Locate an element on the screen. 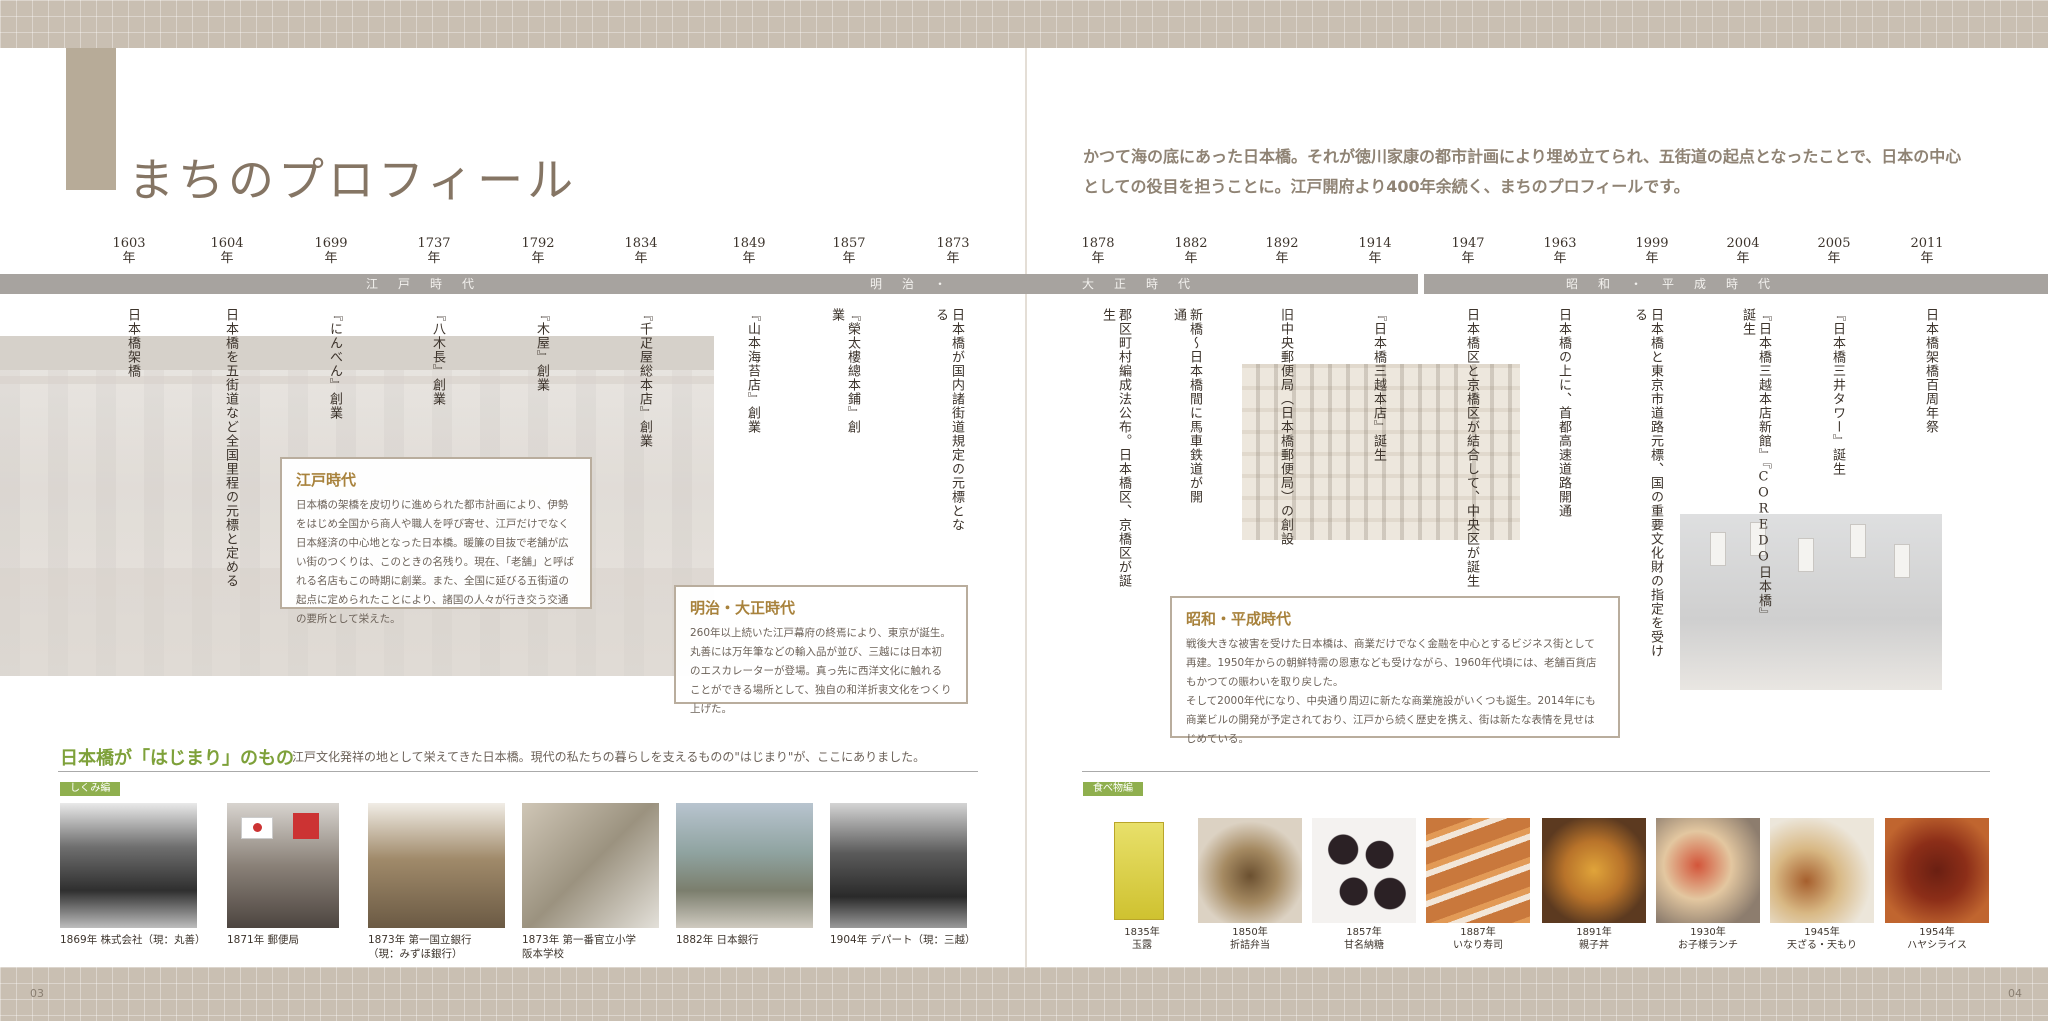  food-name: 天ざる・天もり is located at coordinates (1822, 945).